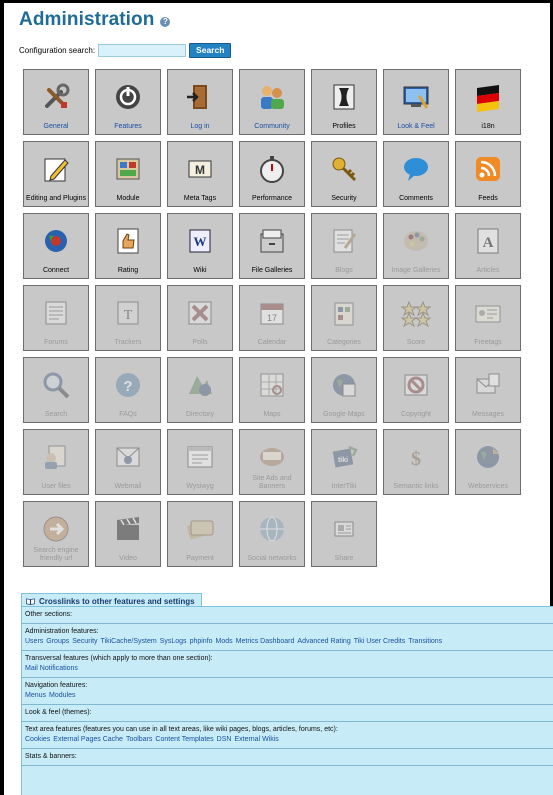 The height and width of the screenshot is (795, 553). What do you see at coordinates (200, 313) in the screenshot?
I see `polls-icon` at bounding box center [200, 313].